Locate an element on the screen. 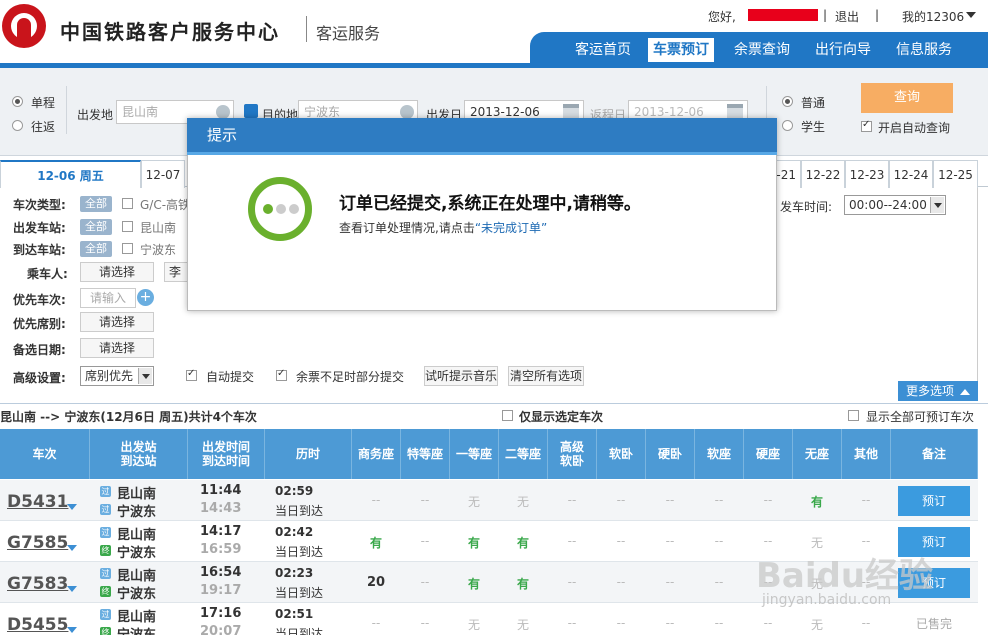 Image resolution: width=988 pixels, height=635 pixels. th-business: 商务座 is located at coordinates (376, 454).